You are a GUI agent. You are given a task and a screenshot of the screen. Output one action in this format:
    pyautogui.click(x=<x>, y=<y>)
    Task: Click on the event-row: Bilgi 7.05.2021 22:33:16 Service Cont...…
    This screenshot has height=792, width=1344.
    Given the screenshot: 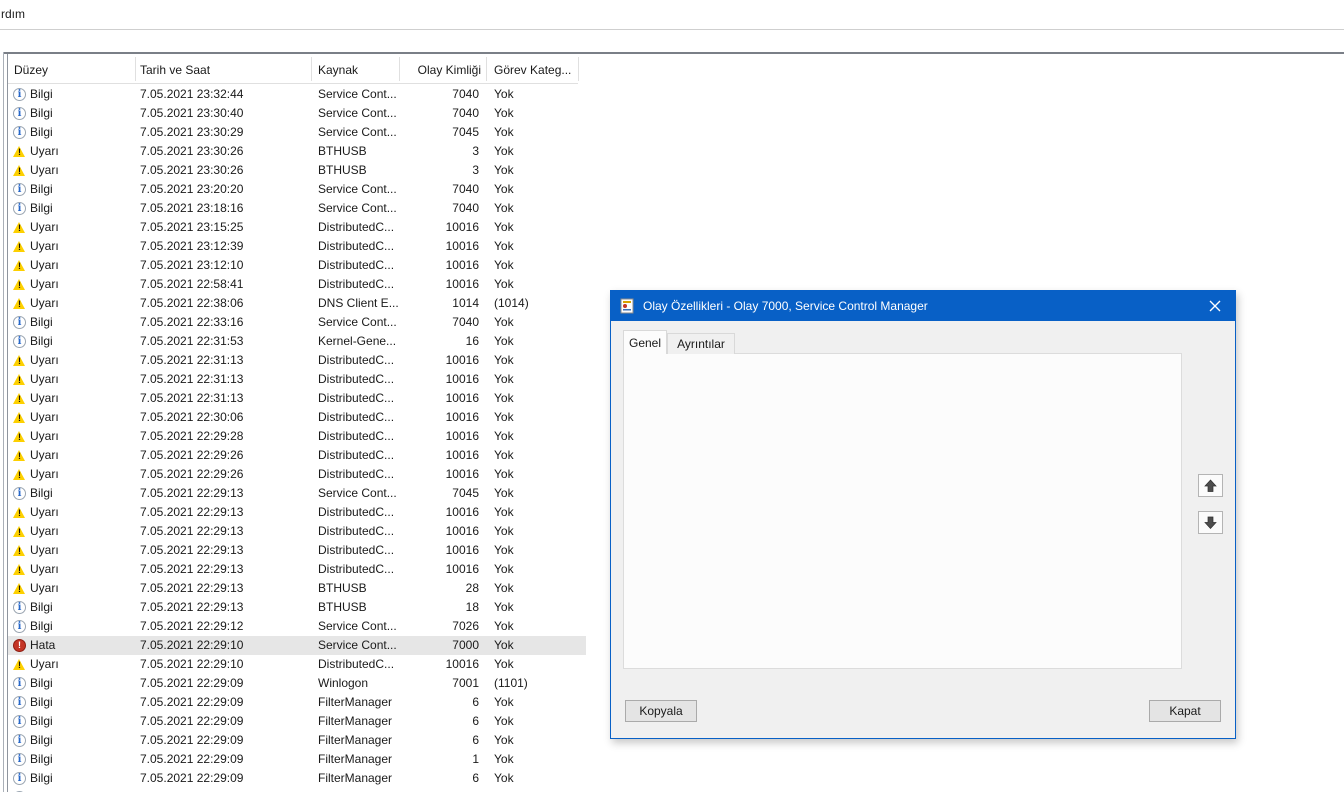 What is the action you would take?
    pyautogui.click(x=297, y=322)
    